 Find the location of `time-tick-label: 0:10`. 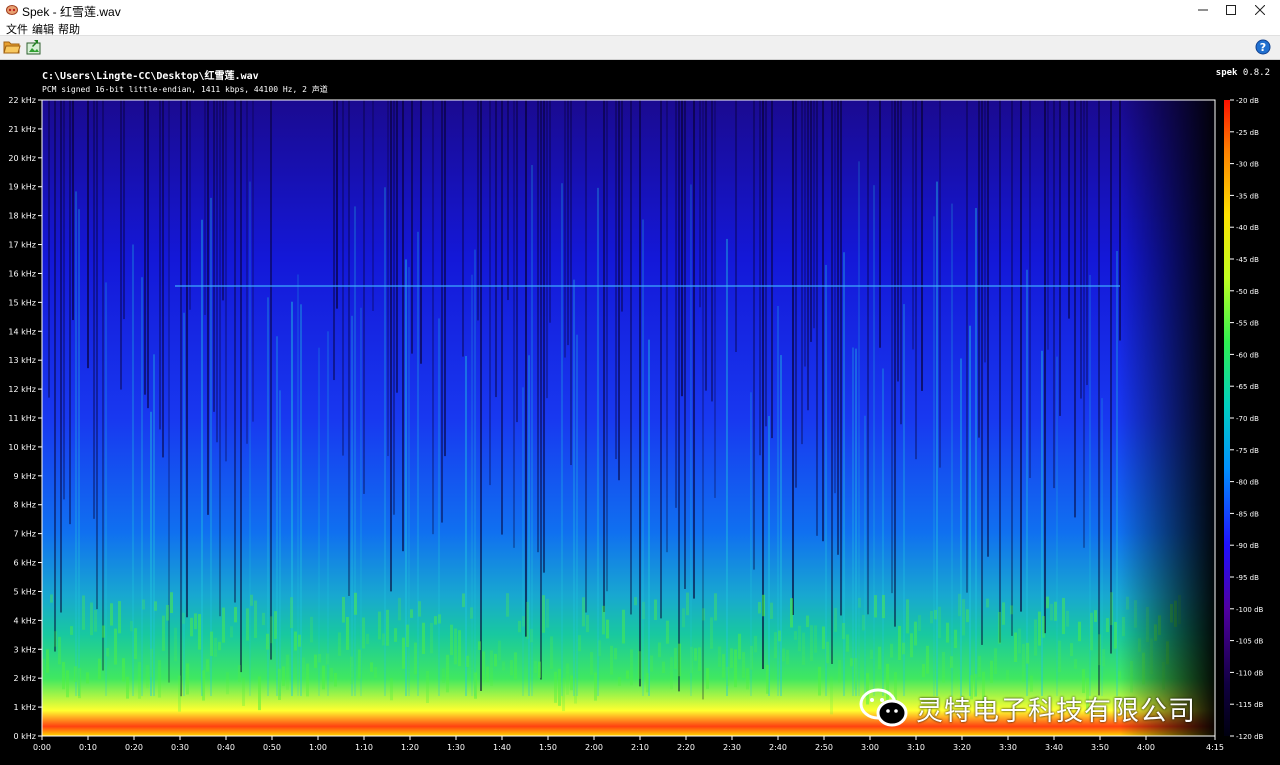

time-tick-label: 0:10 is located at coordinates (88, 747).